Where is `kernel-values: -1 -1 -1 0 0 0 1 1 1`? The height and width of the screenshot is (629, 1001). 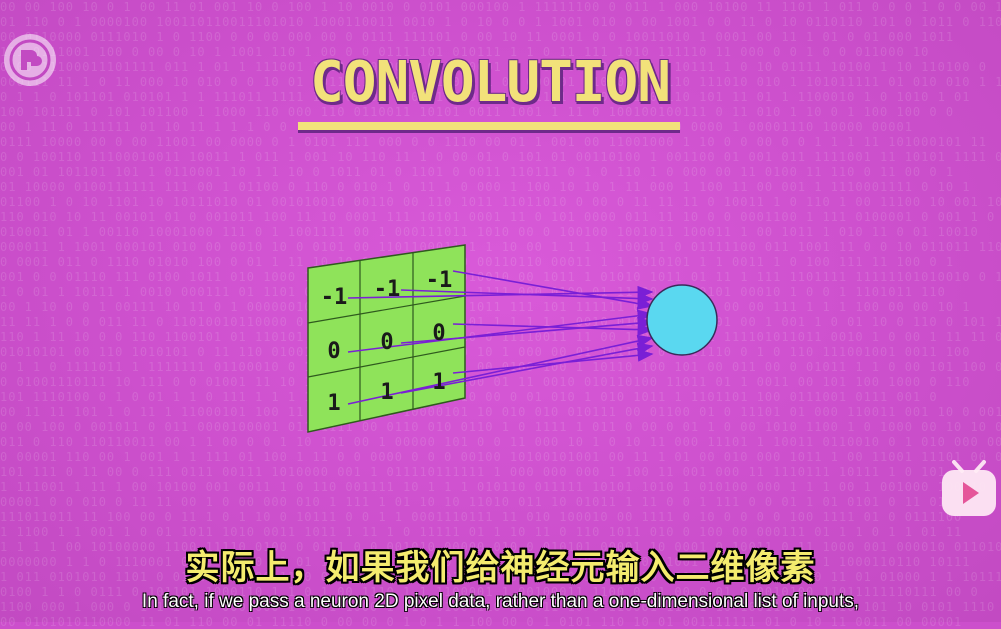
kernel-values: -1 -1 -1 0 0 0 1 1 1 is located at coordinates (387, 342).